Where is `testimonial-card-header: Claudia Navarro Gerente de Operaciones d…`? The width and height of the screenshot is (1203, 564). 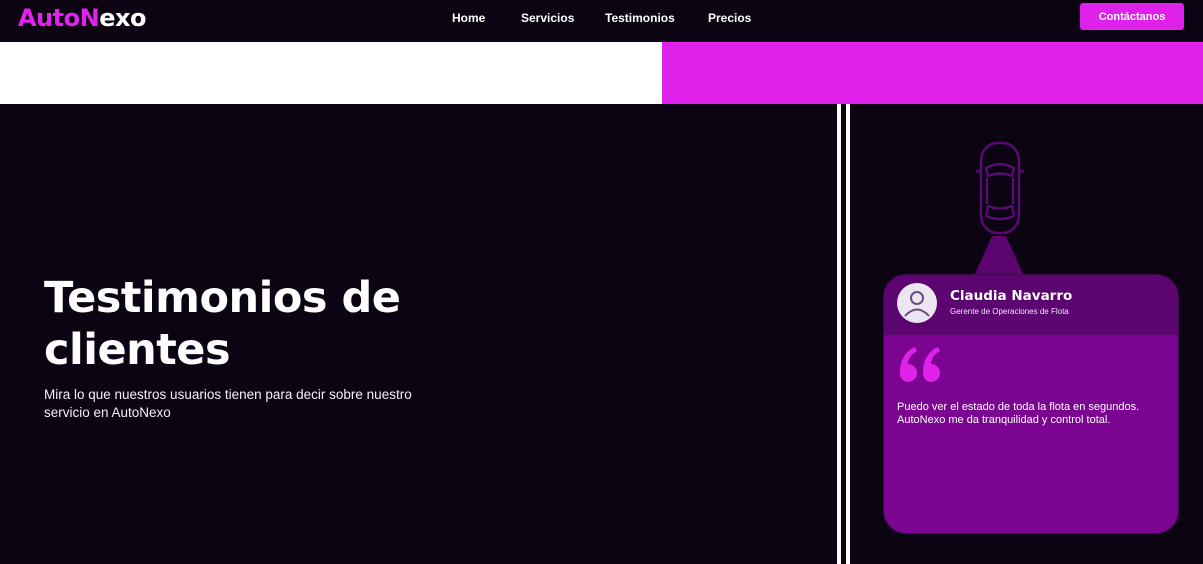
testimonial-card-header: Claudia Navarro Gerente de Operaciones d… is located at coordinates (1031, 305).